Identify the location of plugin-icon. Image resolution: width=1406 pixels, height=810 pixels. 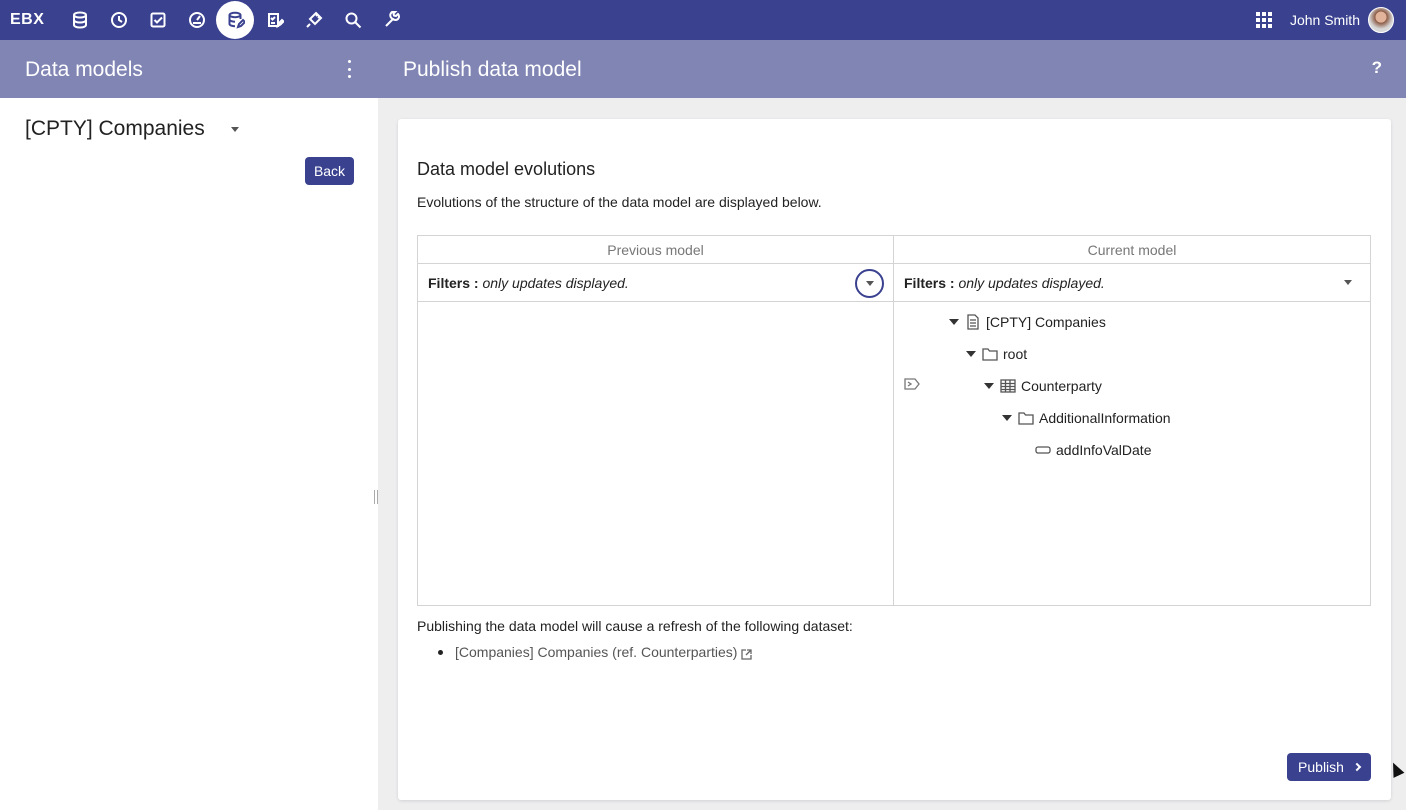
(313, 20).